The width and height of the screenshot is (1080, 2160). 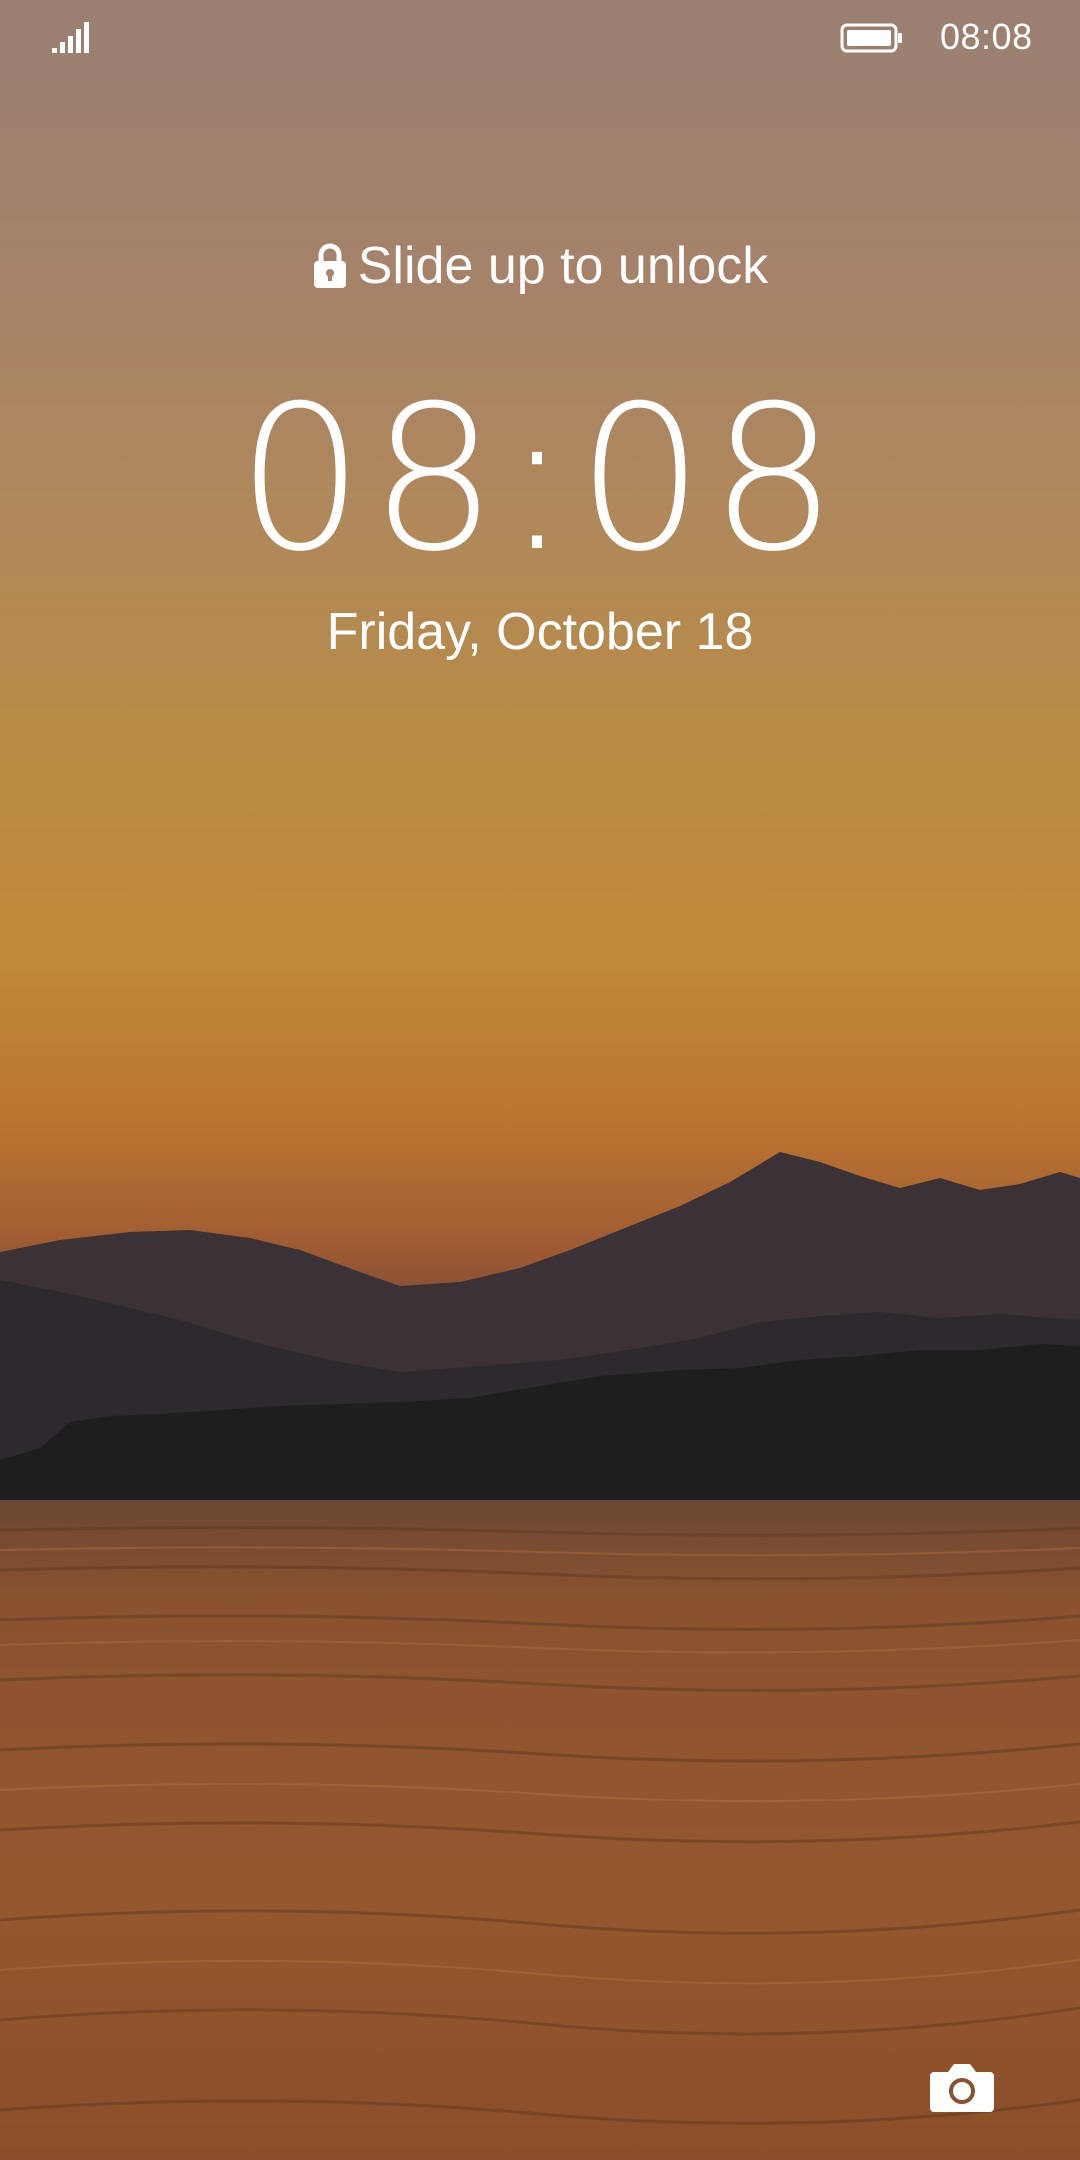 I want to click on unlock-hint: Slide up to unlock, so click(x=540, y=266).